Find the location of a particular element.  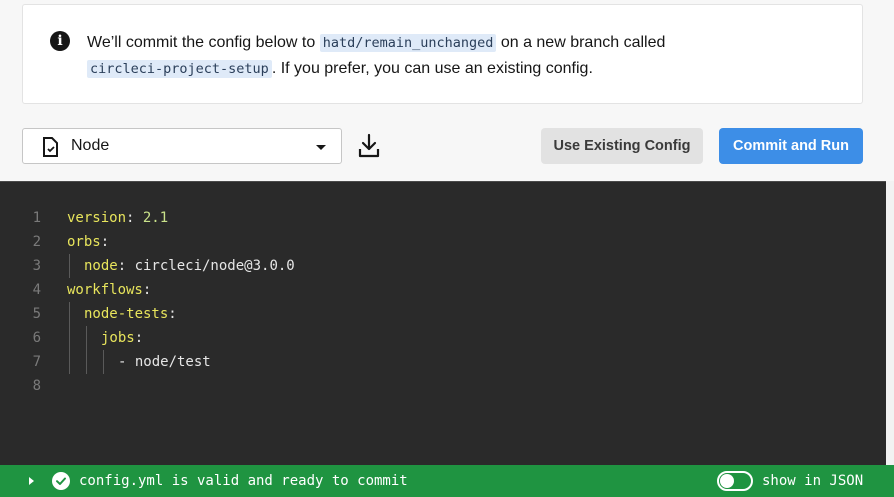

line-number: 8 is located at coordinates (36, 386).